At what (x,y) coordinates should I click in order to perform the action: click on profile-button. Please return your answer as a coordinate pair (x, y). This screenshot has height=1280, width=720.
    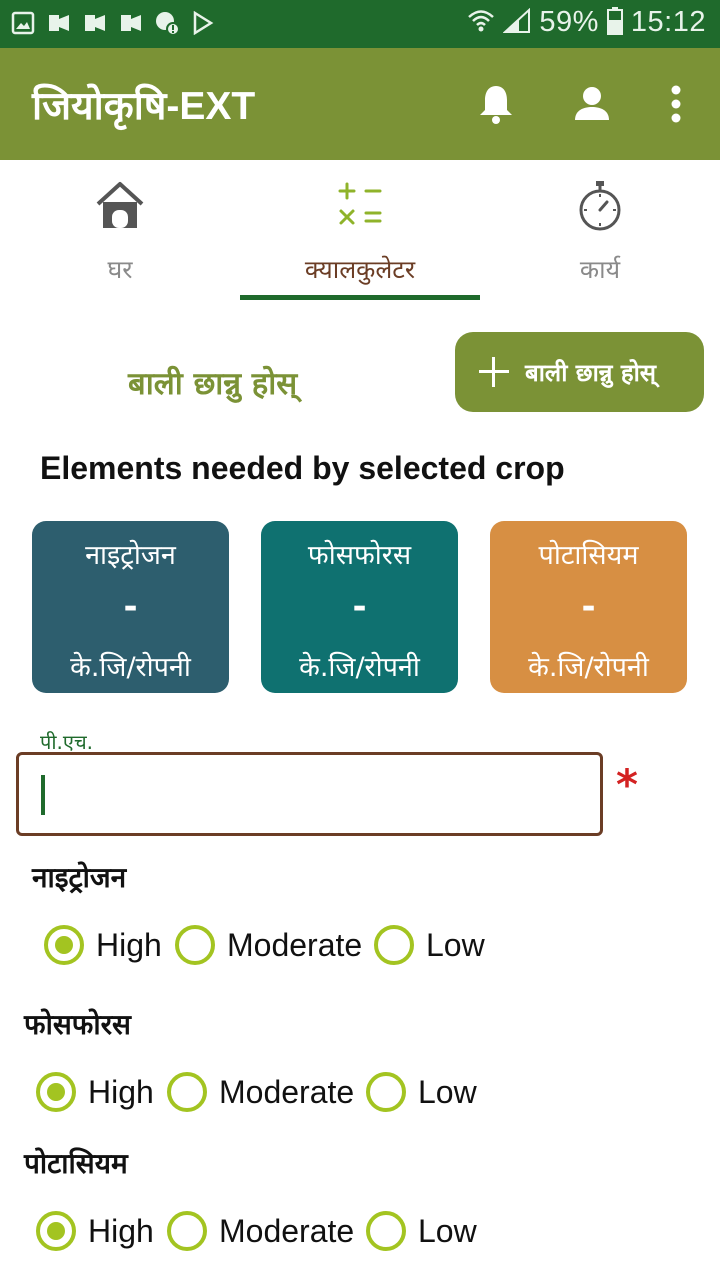
    Looking at the image, I should click on (592, 104).